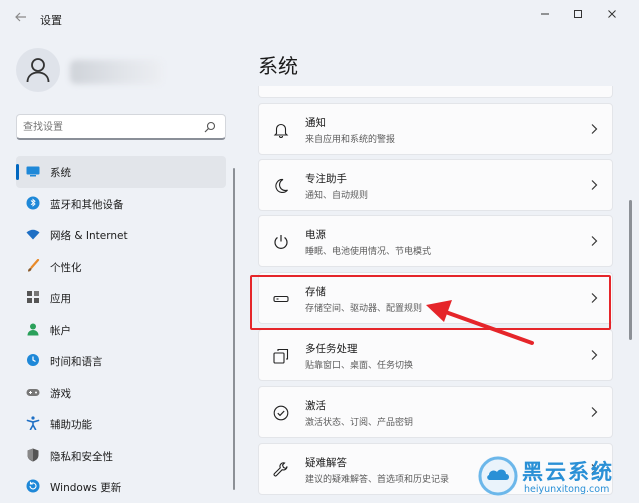 The height and width of the screenshot is (503, 639). I want to click on bell-icon, so click(281, 130).